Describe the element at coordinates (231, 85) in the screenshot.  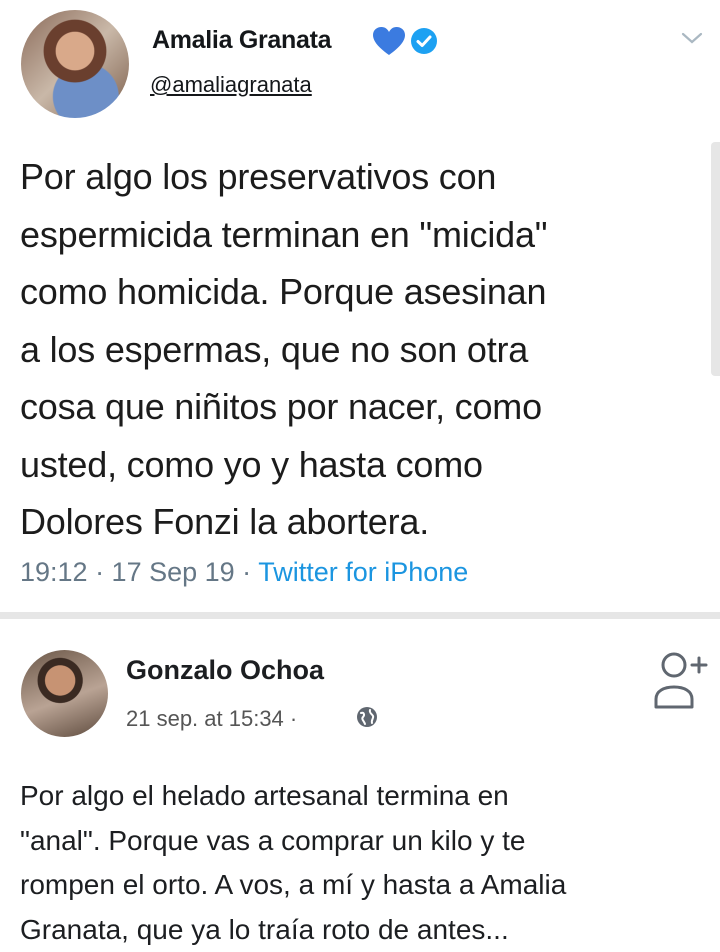
I see `author-handle: @amaliagranata` at that location.